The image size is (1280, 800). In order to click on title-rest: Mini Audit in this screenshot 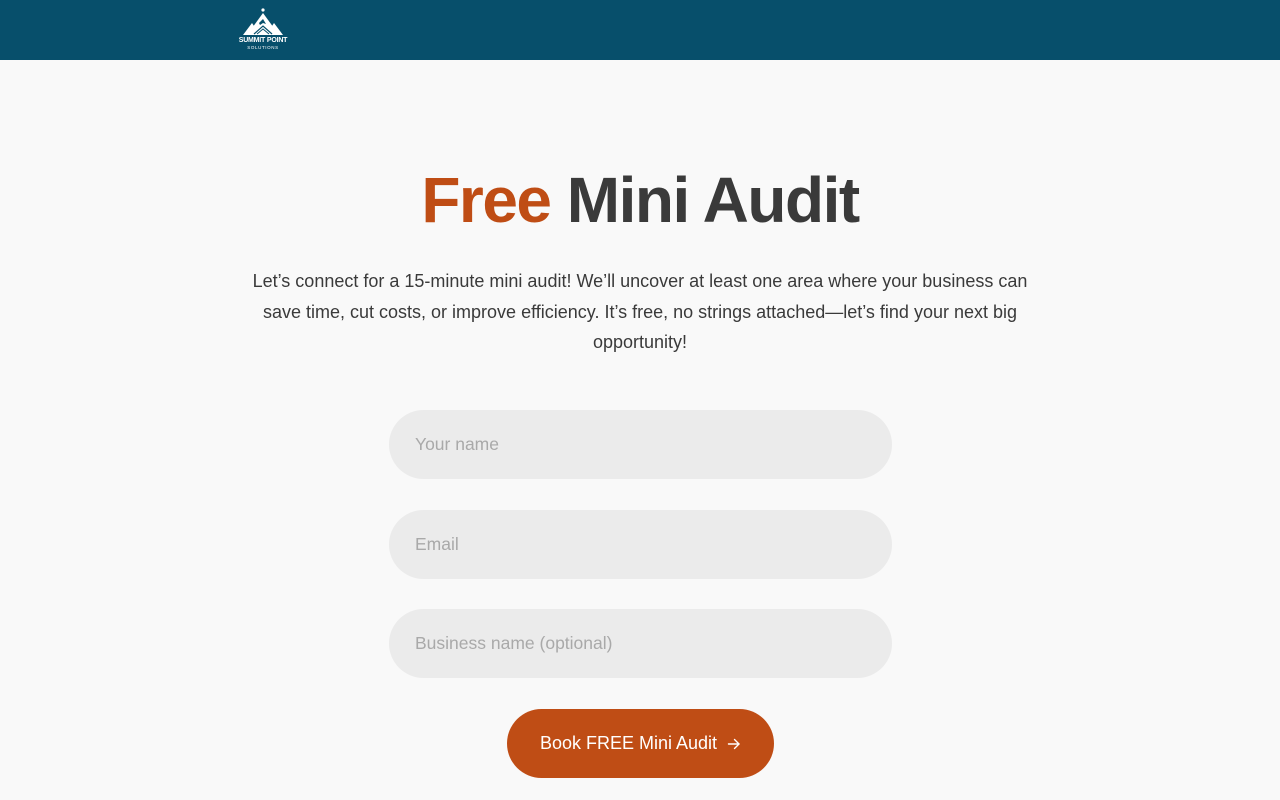, I will do `click(713, 200)`.